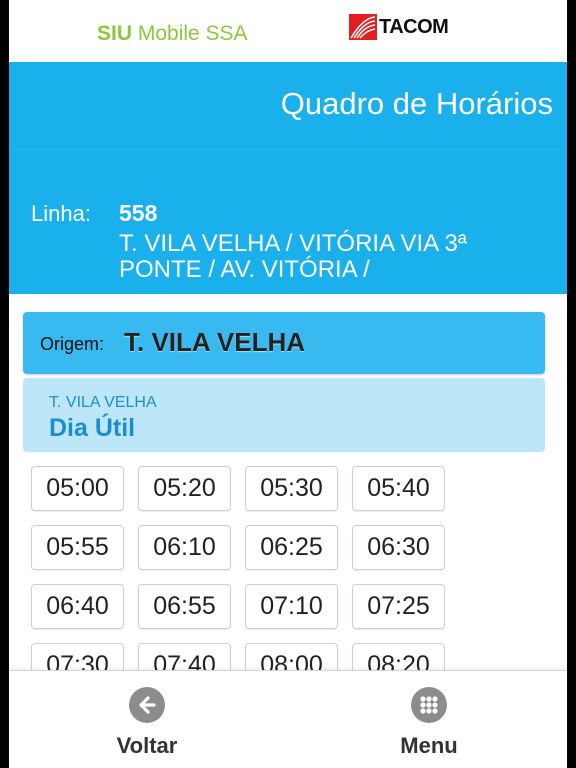 The image size is (576, 768). I want to click on day-type: Dia Útil, so click(92, 428).